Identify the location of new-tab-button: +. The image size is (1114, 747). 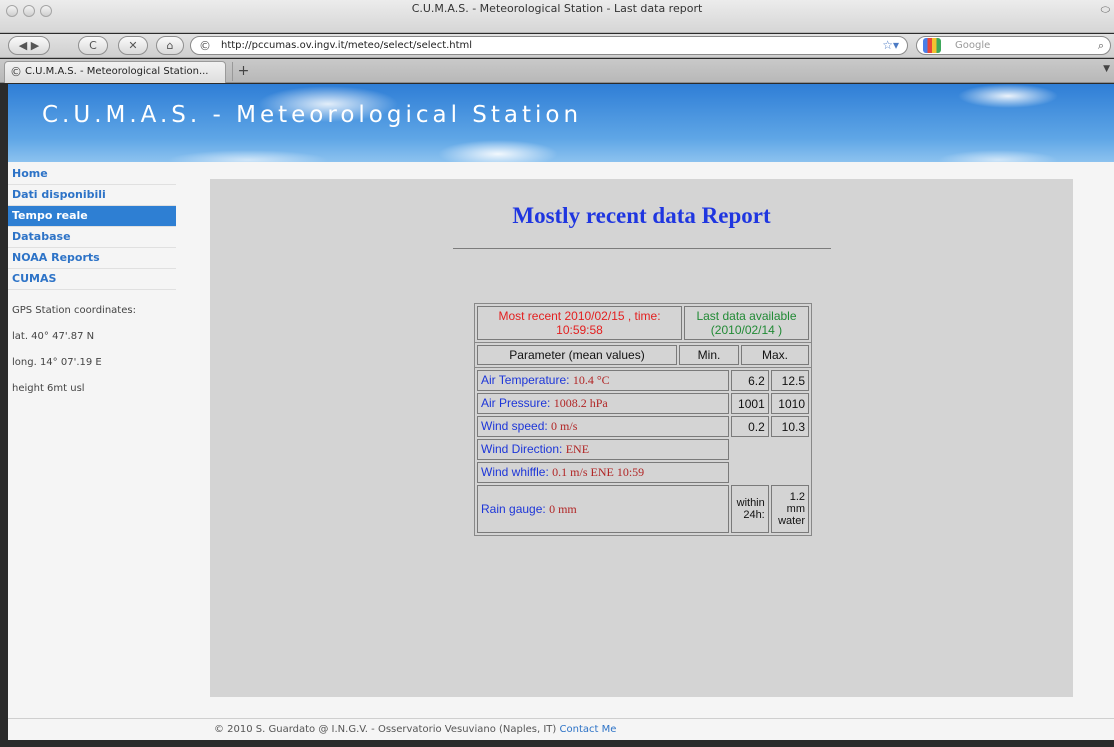
(243, 71).